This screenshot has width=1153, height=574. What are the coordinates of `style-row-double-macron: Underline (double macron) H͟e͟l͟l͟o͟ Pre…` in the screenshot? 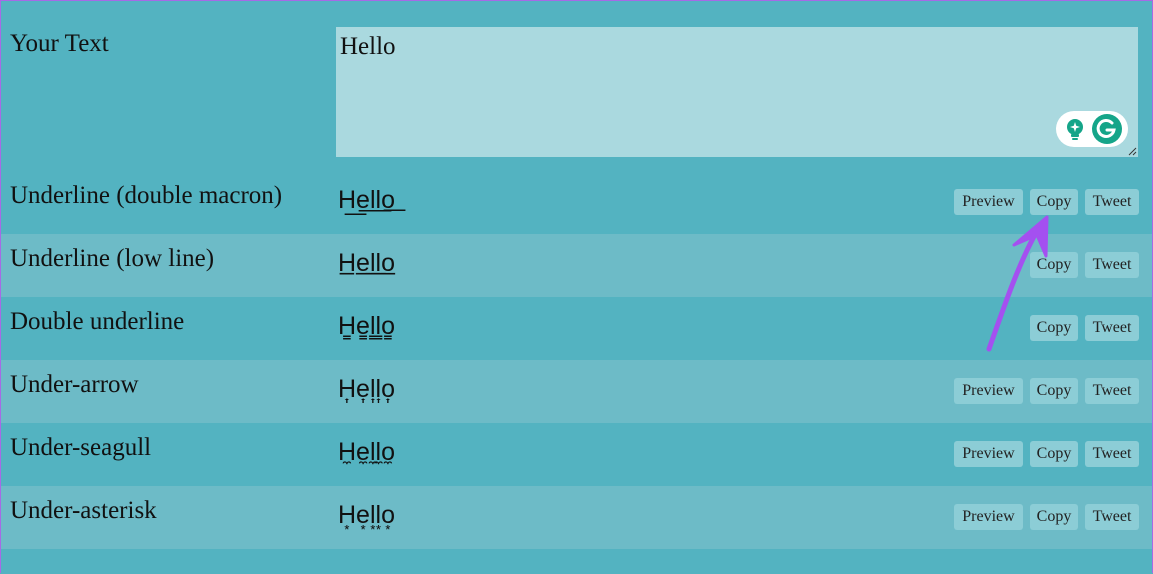 It's located at (576, 202).